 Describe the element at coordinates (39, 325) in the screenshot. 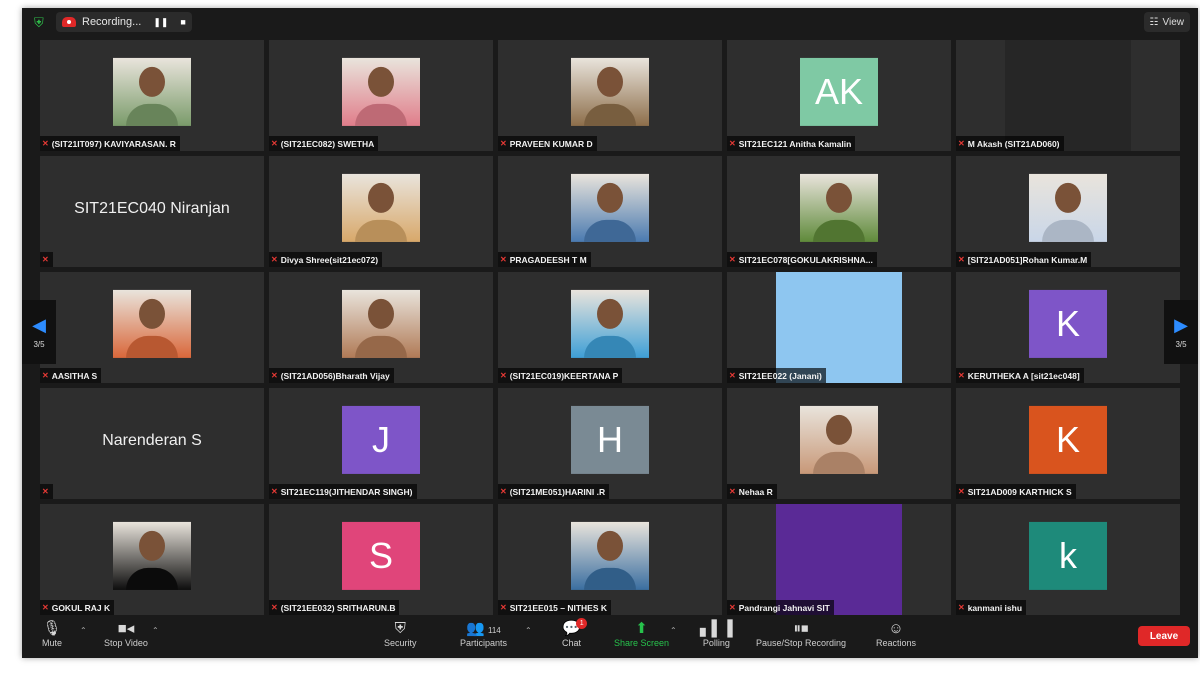

I see `arrow-left-icon: ◀` at that location.